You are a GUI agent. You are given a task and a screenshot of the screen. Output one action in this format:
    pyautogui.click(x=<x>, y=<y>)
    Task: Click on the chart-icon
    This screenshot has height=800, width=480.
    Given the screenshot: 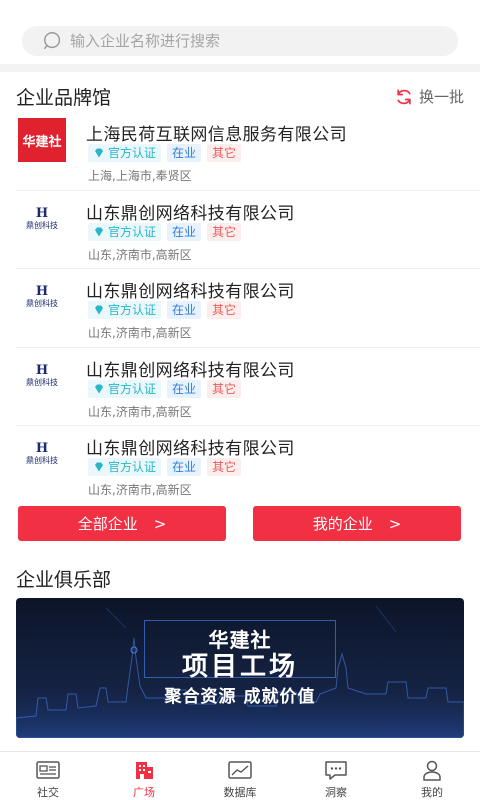 What is the action you would take?
    pyautogui.click(x=240, y=770)
    